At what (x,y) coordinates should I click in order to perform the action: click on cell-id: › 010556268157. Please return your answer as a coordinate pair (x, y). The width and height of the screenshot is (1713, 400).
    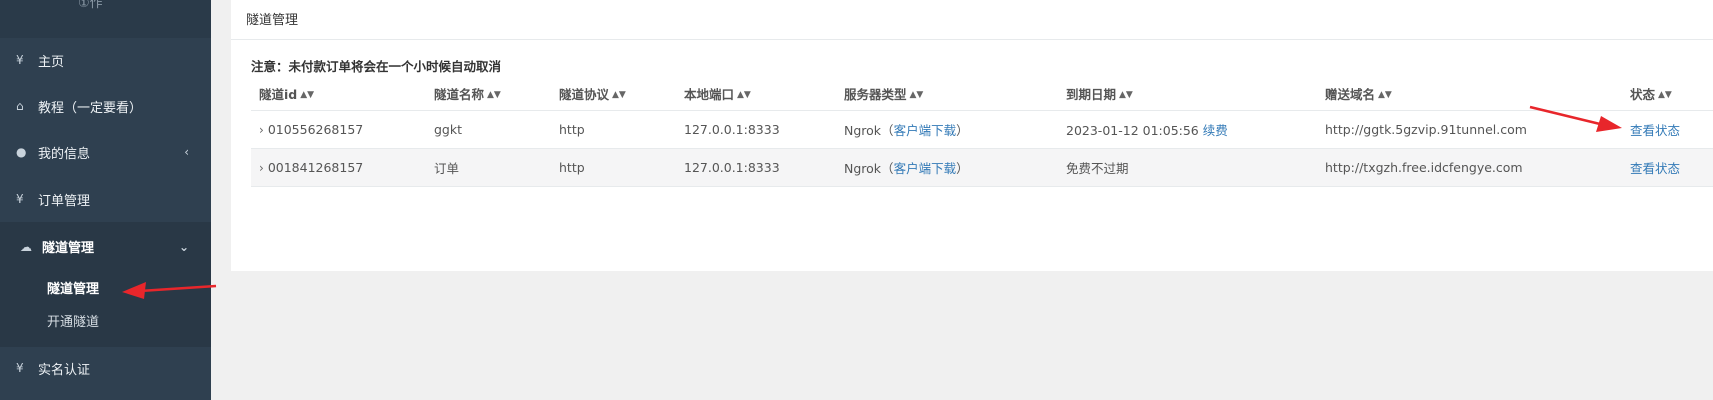
    Looking at the image, I should click on (338, 129).